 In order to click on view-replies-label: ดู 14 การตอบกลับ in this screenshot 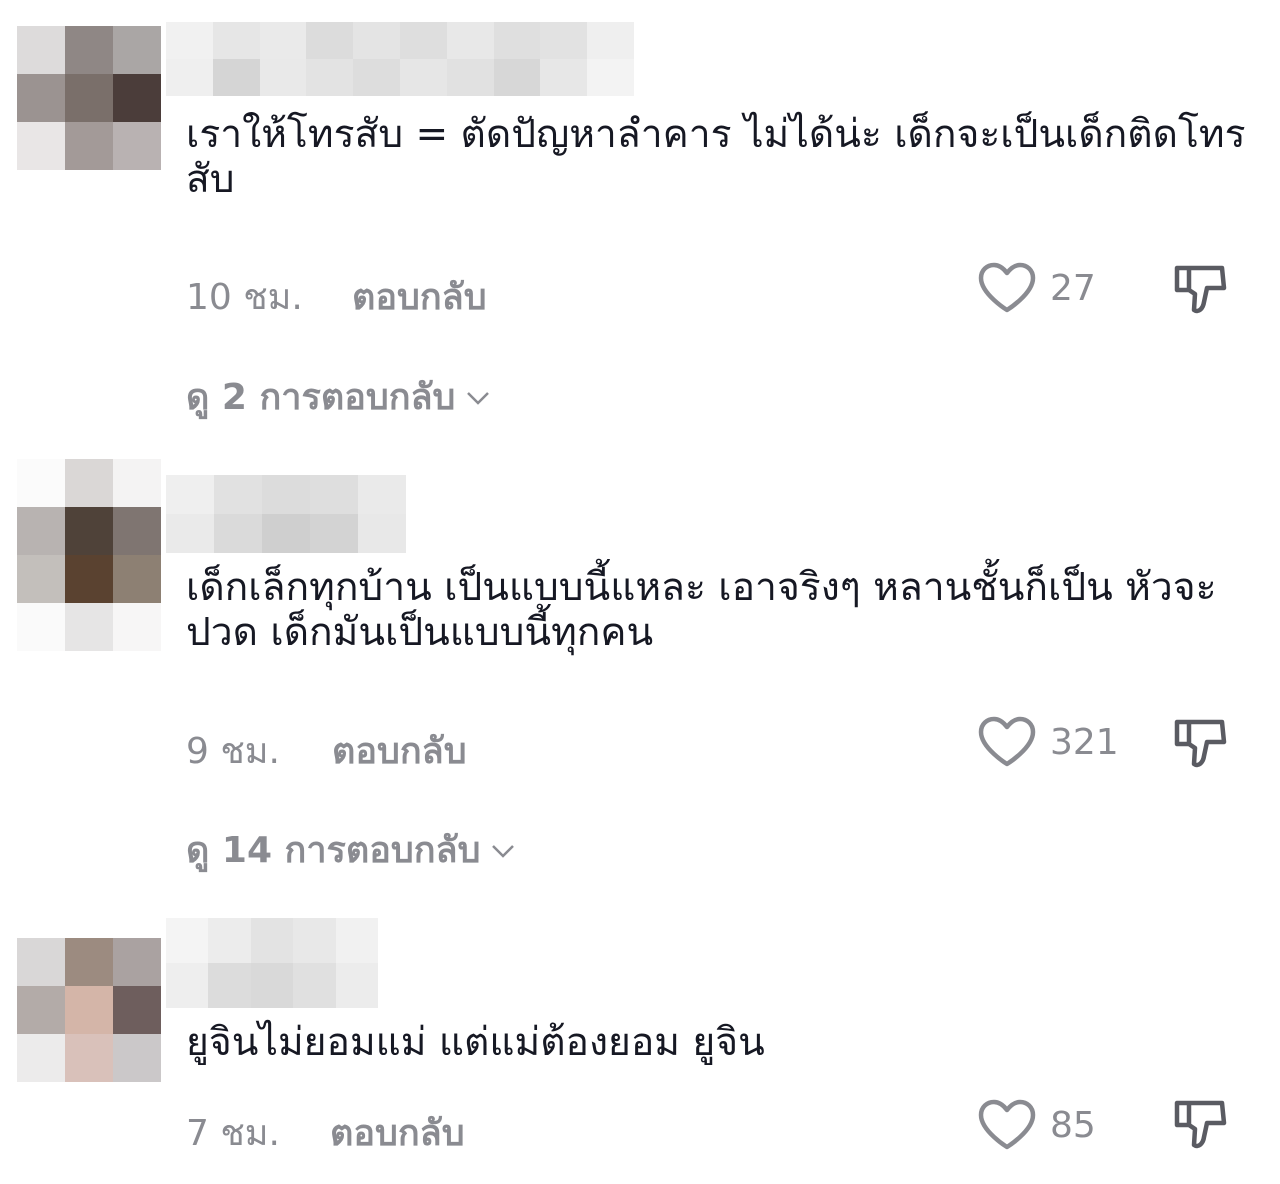, I will do `click(333, 850)`.